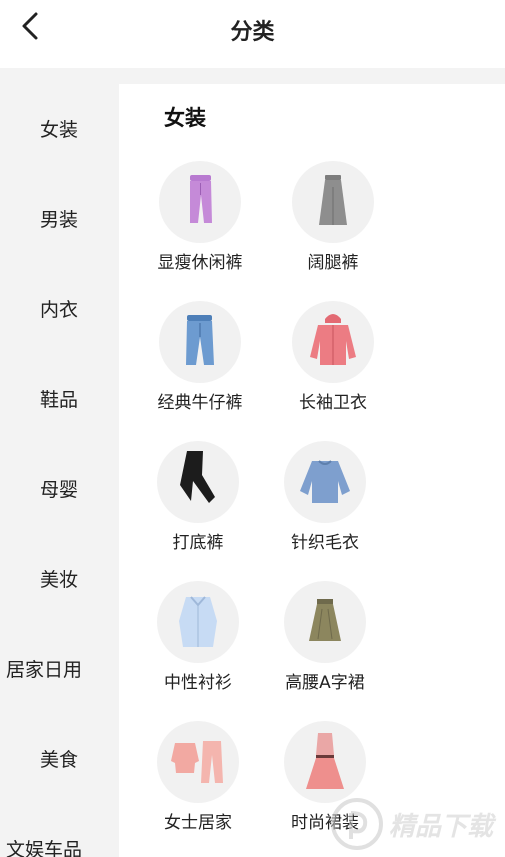 The image size is (505, 857). Describe the element at coordinates (200, 403) in the screenshot. I see `category-label: 经典牛仔裤` at that location.